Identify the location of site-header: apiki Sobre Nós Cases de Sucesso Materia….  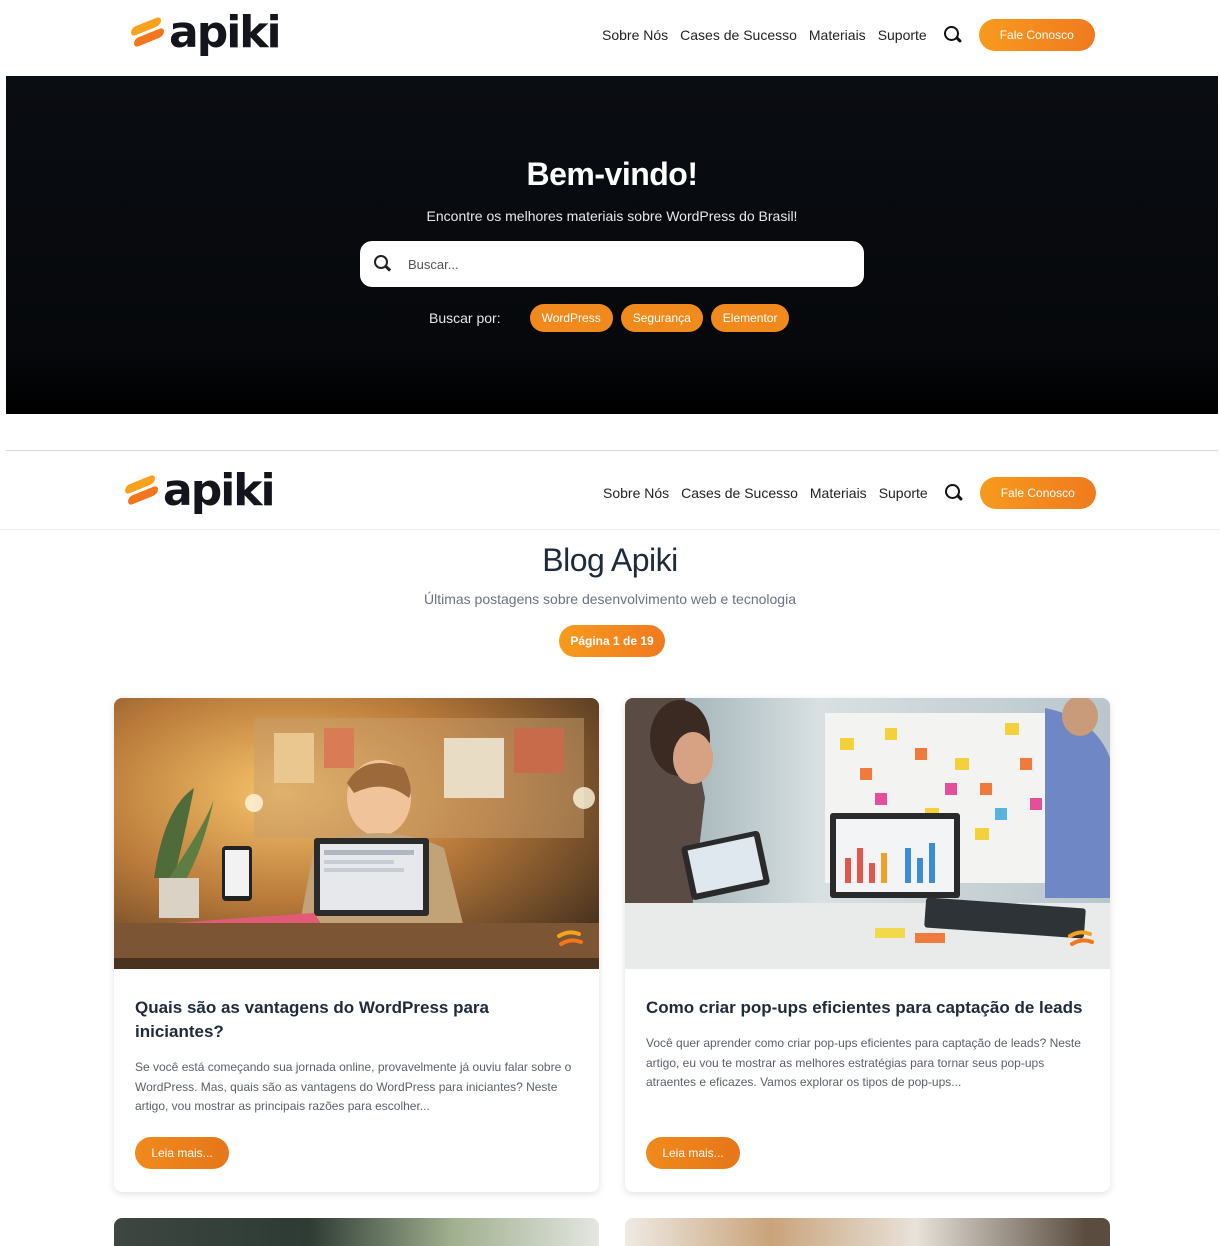
(610, 36).